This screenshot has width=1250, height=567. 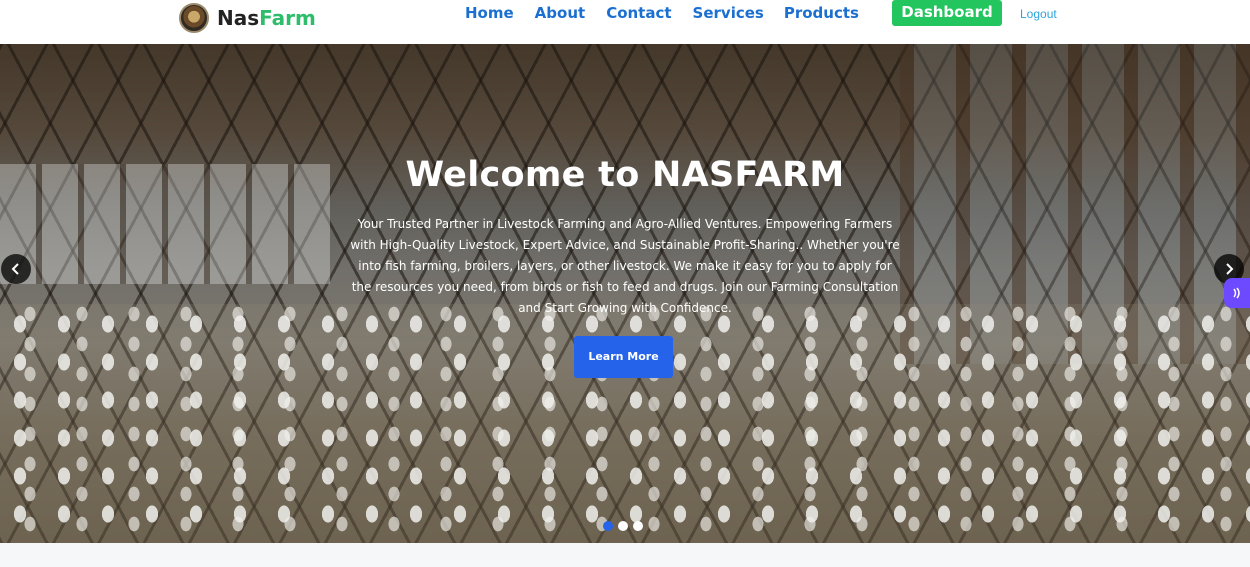 What do you see at coordinates (728, 13) in the screenshot?
I see `nav-services-link: Services` at bounding box center [728, 13].